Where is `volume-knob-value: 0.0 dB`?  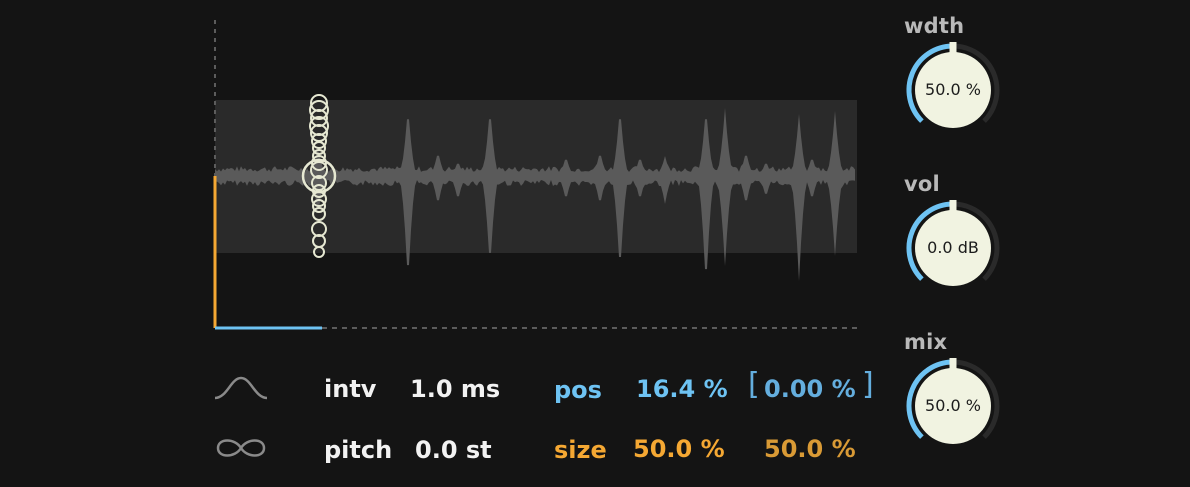
volume-knob-value: 0.0 dB is located at coordinates (953, 247).